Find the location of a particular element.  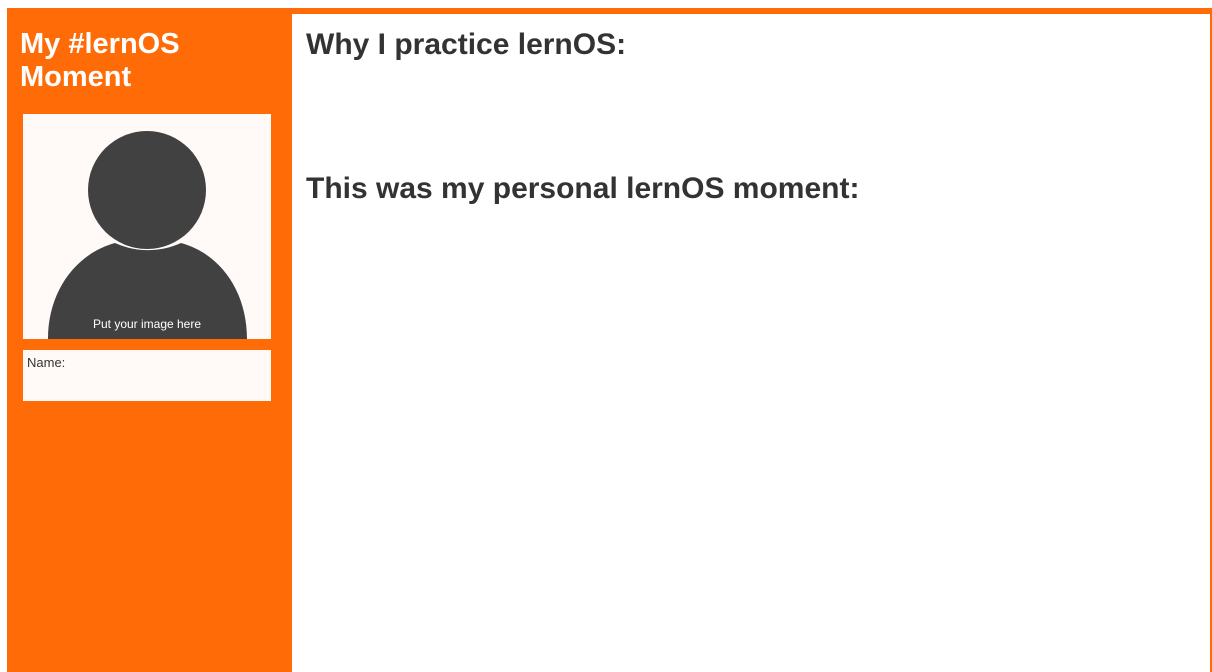

page-title: My #lernOS Moment is located at coordinates (145, 61).